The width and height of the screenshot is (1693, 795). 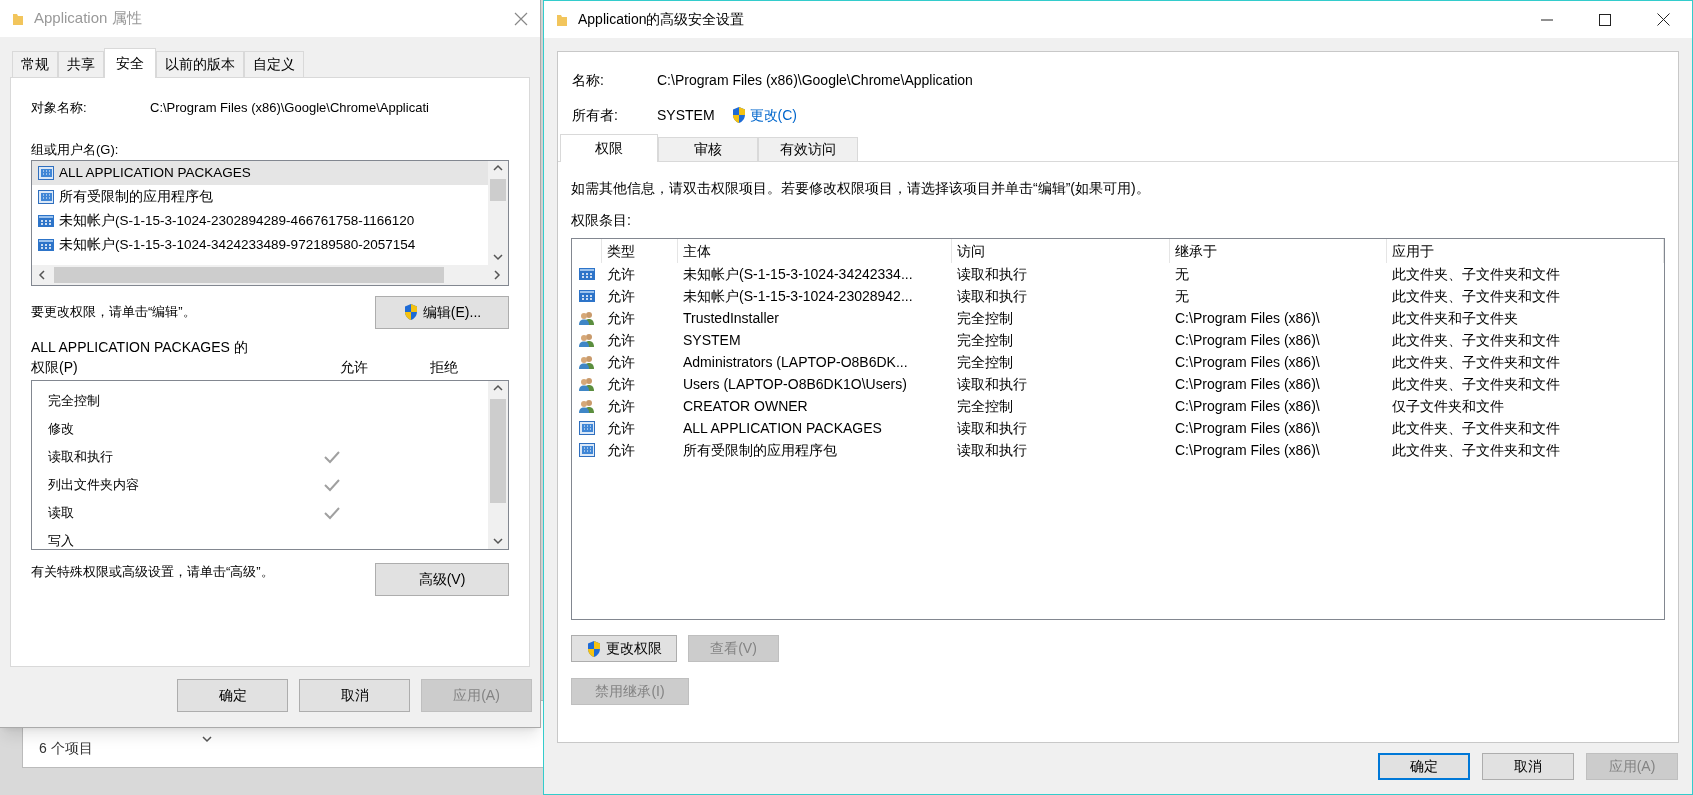 What do you see at coordinates (808, 149) in the screenshot?
I see `tab: 有效访问` at bounding box center [808, 149].